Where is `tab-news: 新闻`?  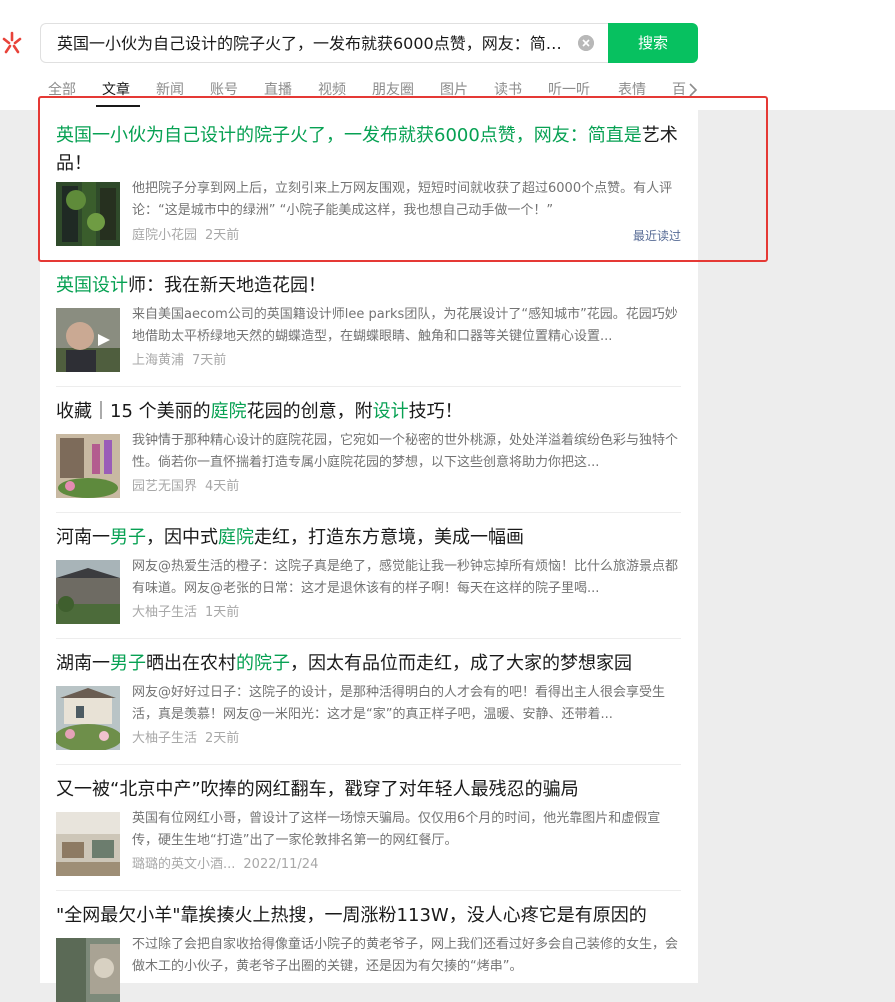 tab-news: 新闻 is located at coordinates (170, 90).